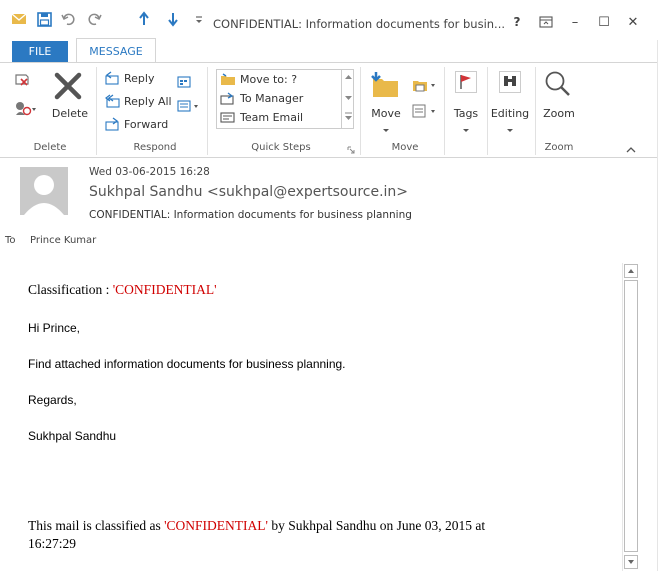 This screenshot has height=571, width=664. What do you see at coordinates (660, 305) in the screenshot?
I see `window-right-border` at bounding box center [660, 305].